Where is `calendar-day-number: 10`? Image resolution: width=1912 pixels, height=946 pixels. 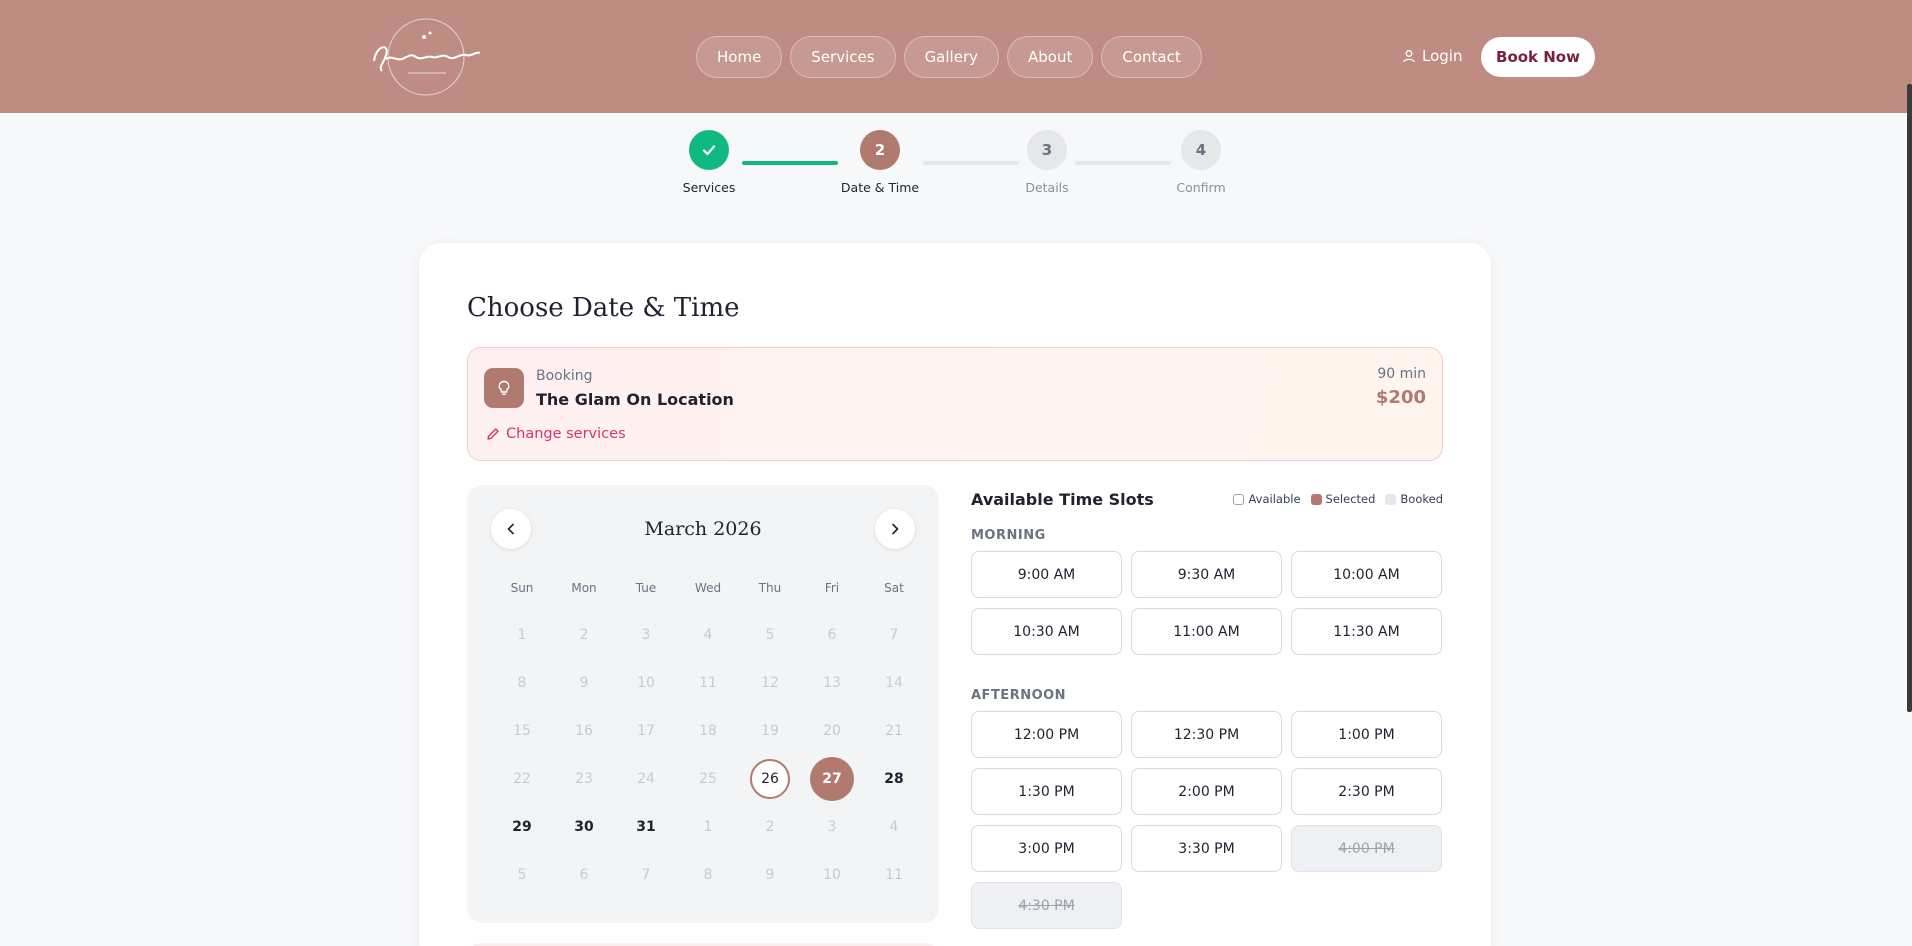
calendar-day-number: 10 is located at coordinates (832, 875).